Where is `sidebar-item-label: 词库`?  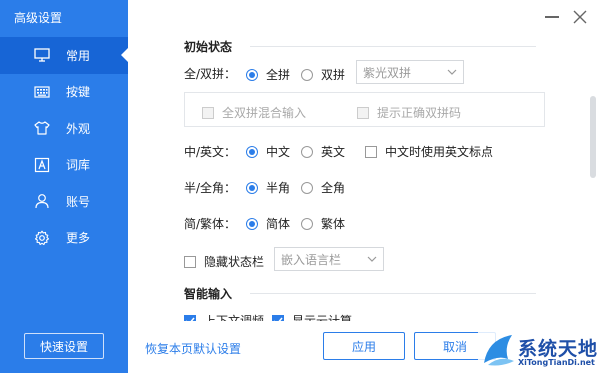 sidebar-item-label: 词库 is located at coordinates (78, 165).